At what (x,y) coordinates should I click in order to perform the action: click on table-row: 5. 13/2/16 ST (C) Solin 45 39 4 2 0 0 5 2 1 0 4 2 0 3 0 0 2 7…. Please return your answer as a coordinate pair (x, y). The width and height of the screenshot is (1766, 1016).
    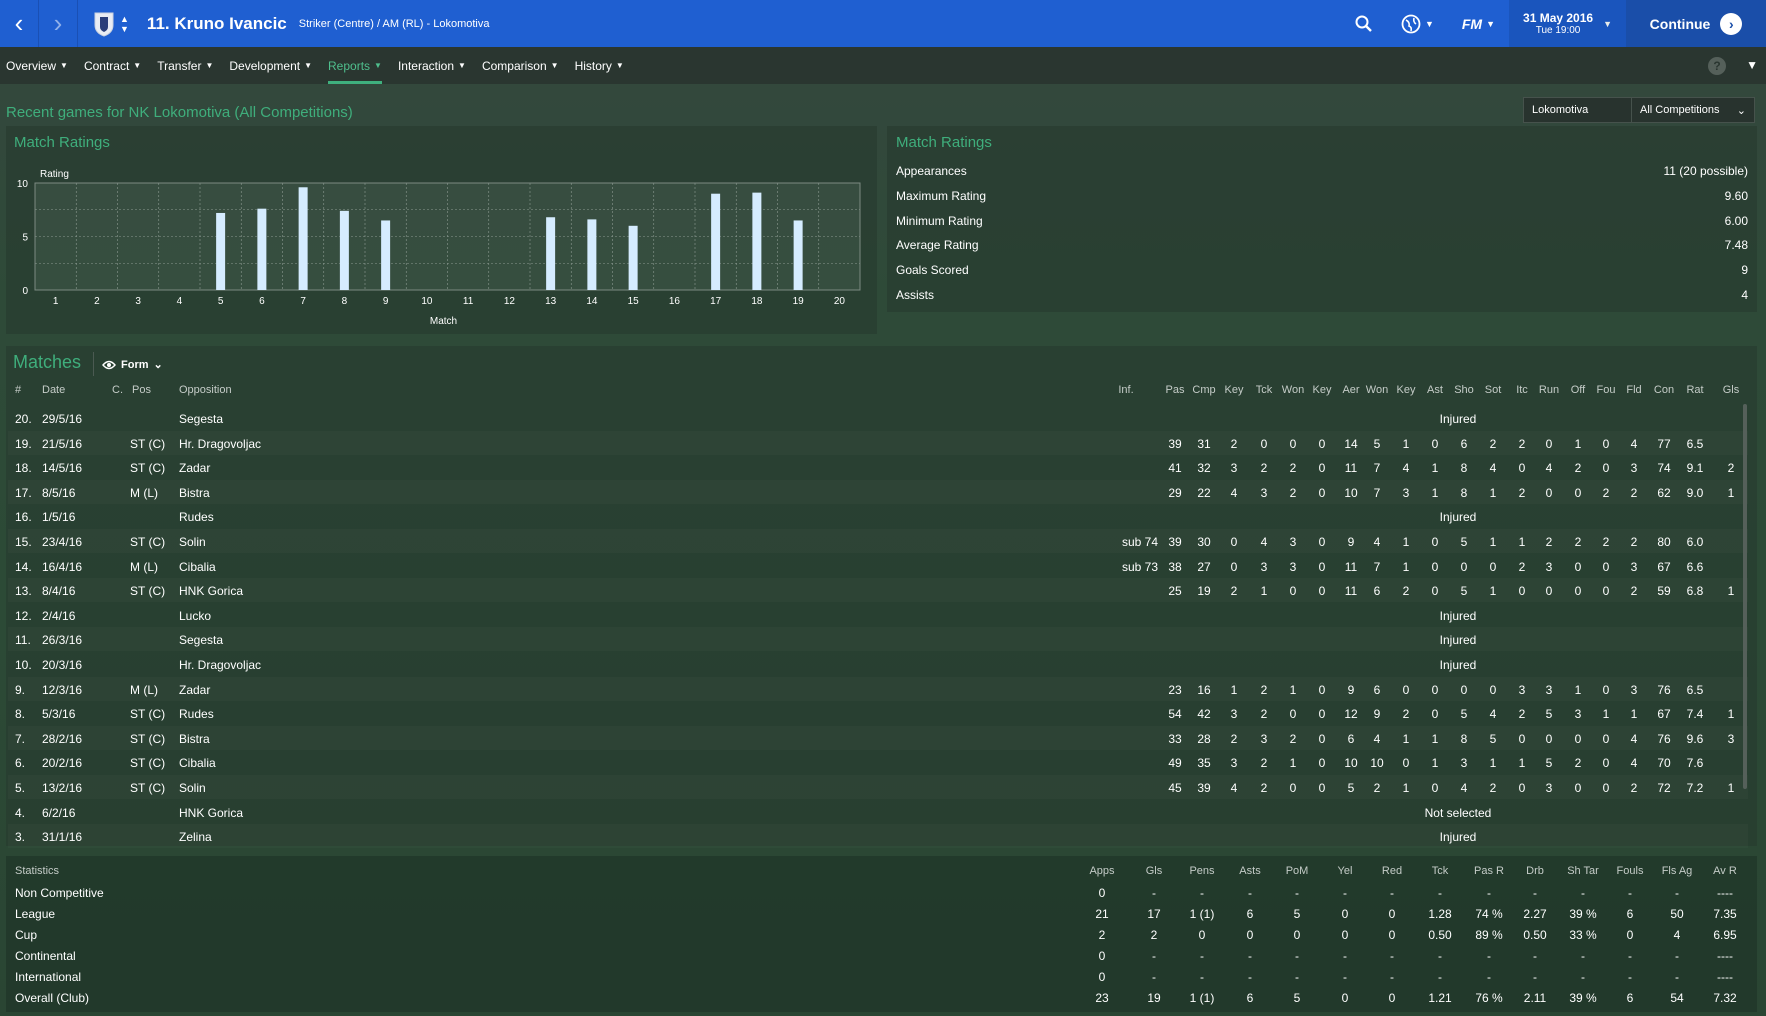
    Looking at the image, I should click on (878, 787).